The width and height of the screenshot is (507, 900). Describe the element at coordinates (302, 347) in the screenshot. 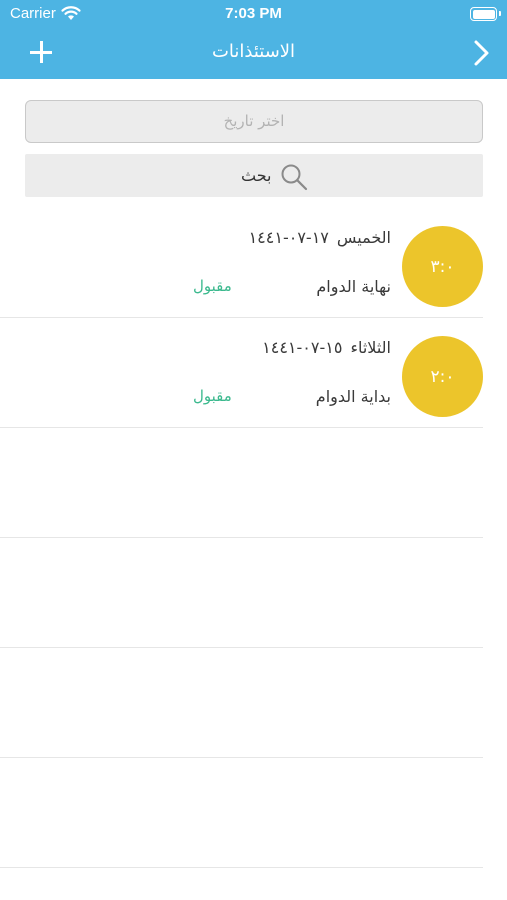

I see `request-date: ١٥-٠٧-١٤٤١` at that location.